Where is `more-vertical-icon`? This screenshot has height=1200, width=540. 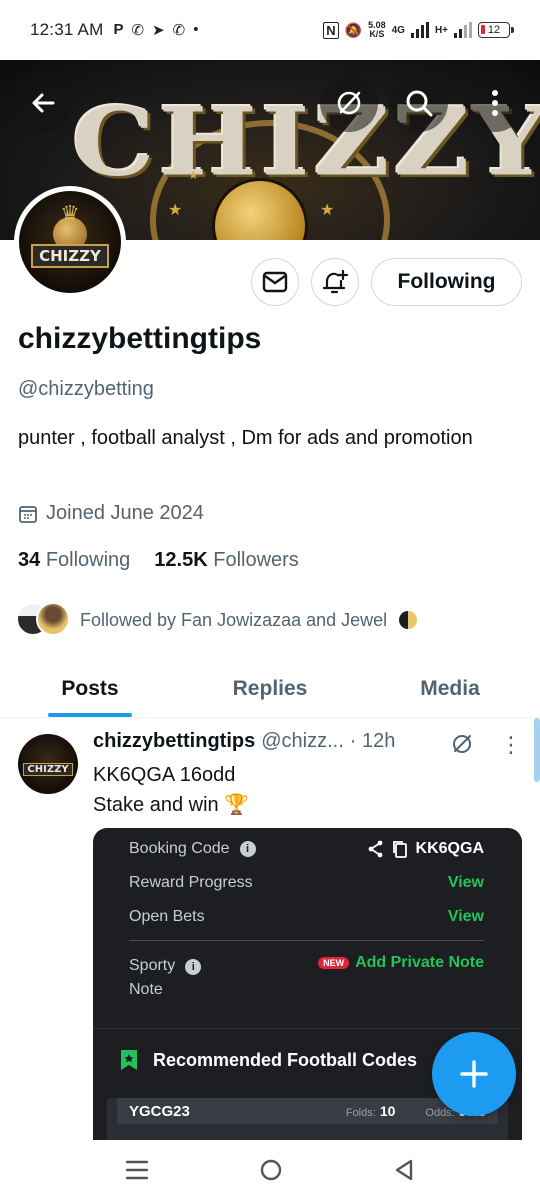
more-vertical-icon is located at coordinates (495, 103).